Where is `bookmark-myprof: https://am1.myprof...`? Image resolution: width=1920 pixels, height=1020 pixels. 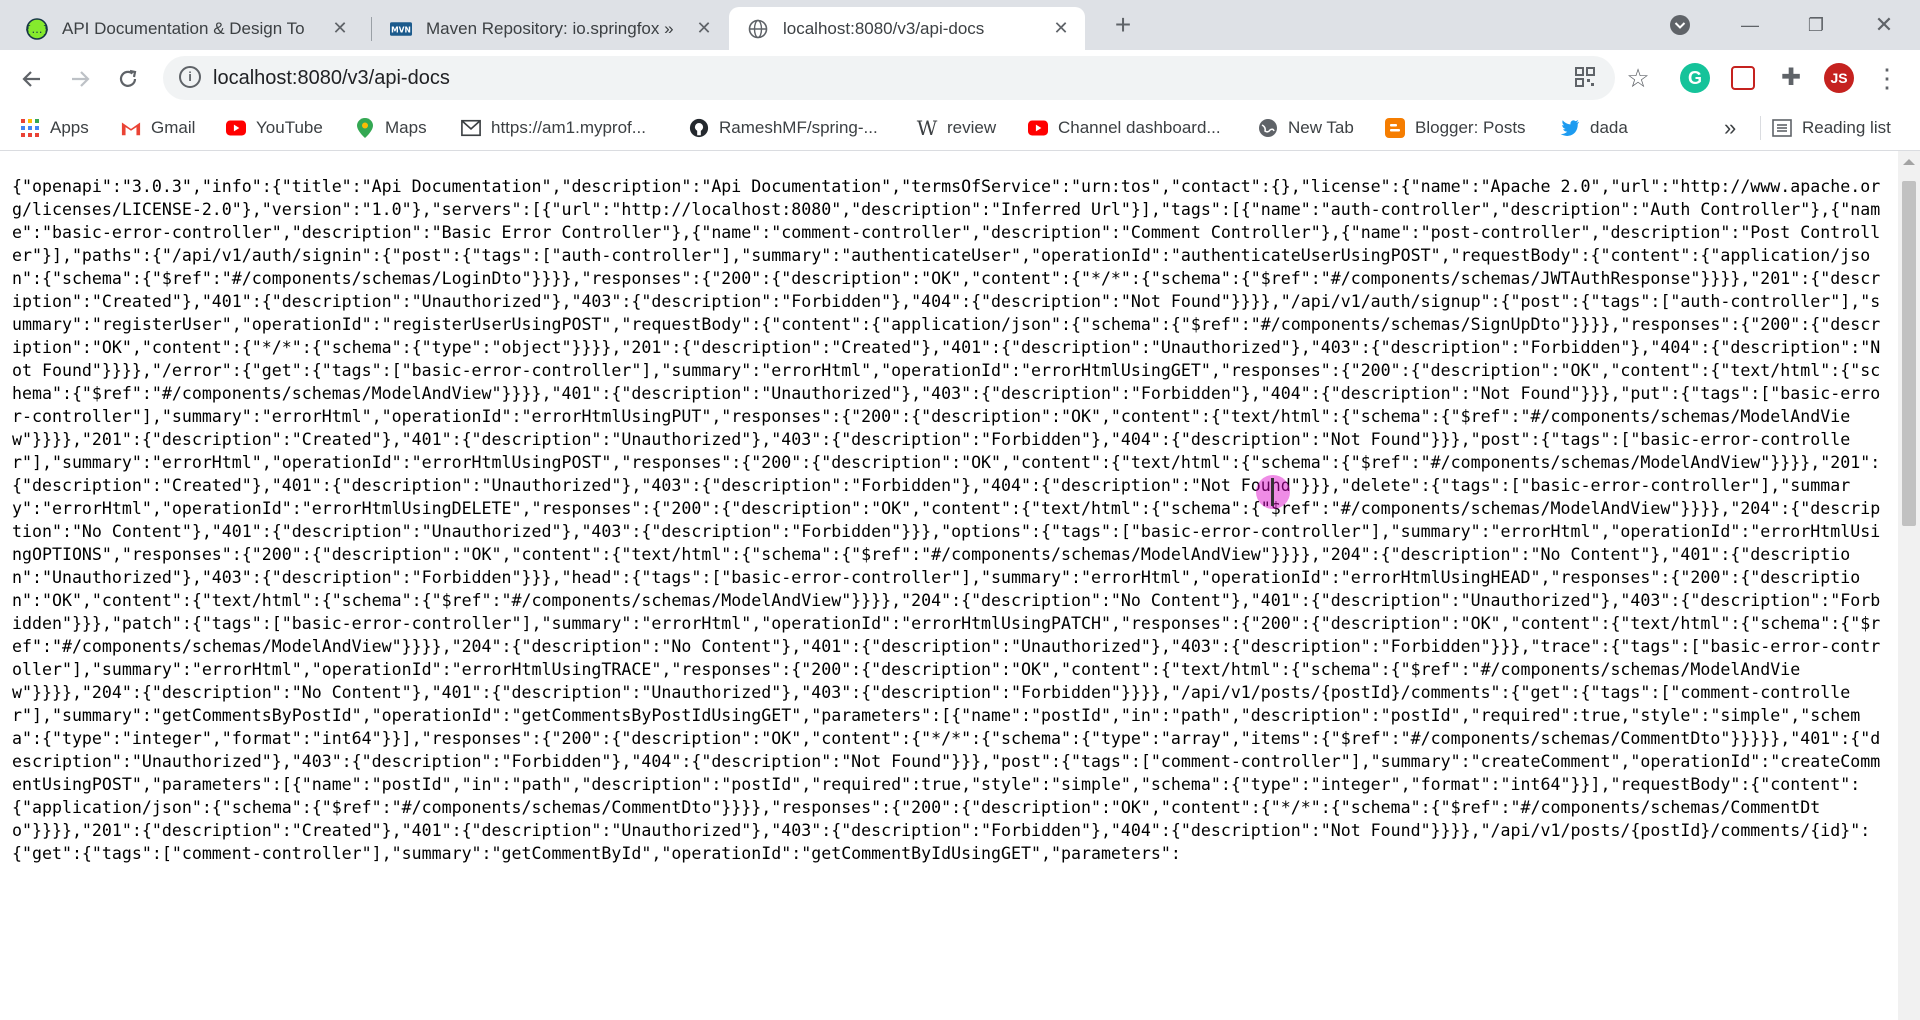 bookmark-myprof: https://am1.myprof... is located at coordinates (553, 128).